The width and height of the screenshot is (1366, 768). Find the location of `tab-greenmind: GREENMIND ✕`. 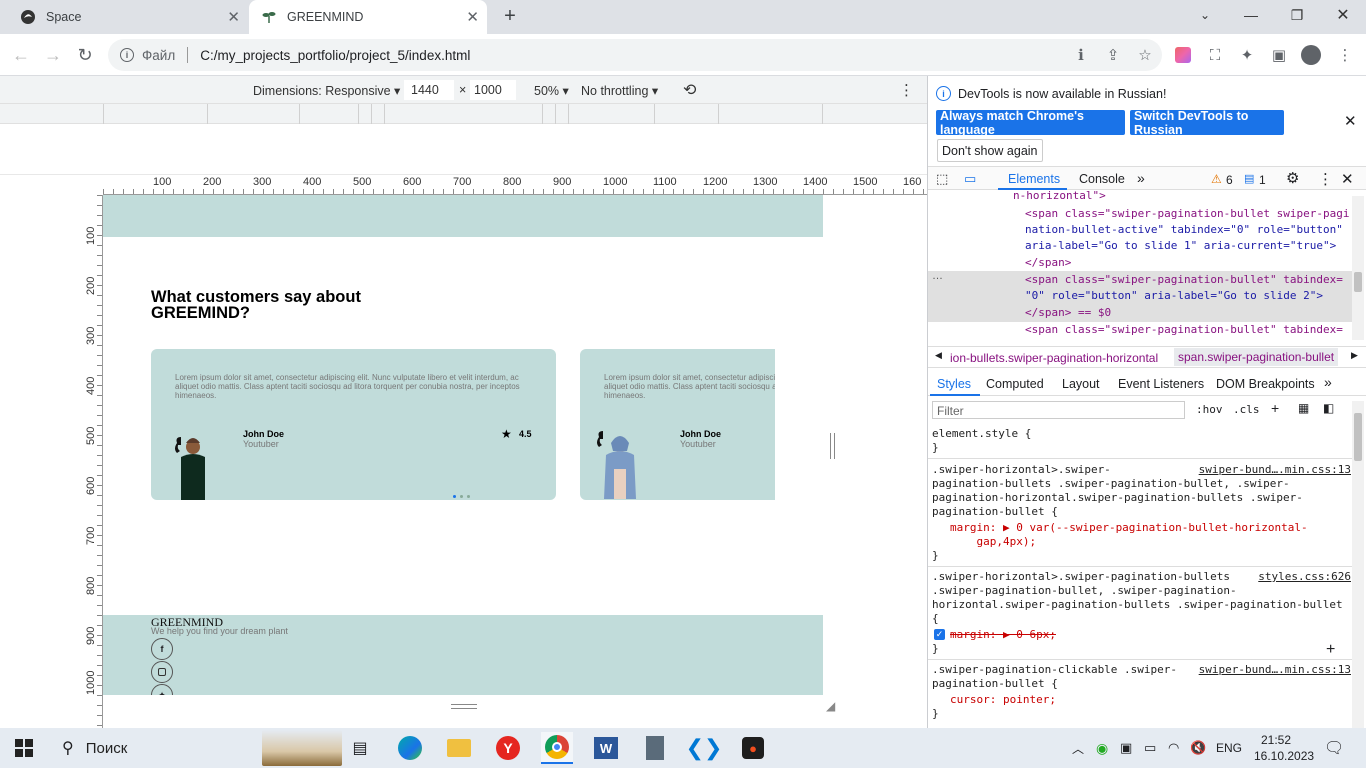

tab-greenmind: GREENMIND ✕ is located at coordinates (368, 17).